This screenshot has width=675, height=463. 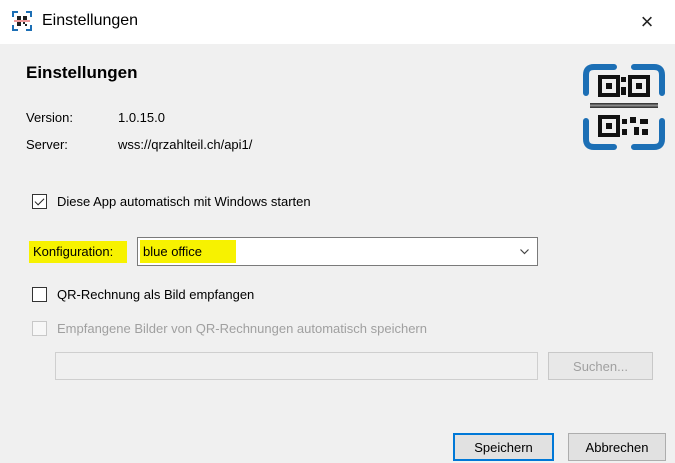 I want to click on autostart-checkbox, so click(x=39, y=201).